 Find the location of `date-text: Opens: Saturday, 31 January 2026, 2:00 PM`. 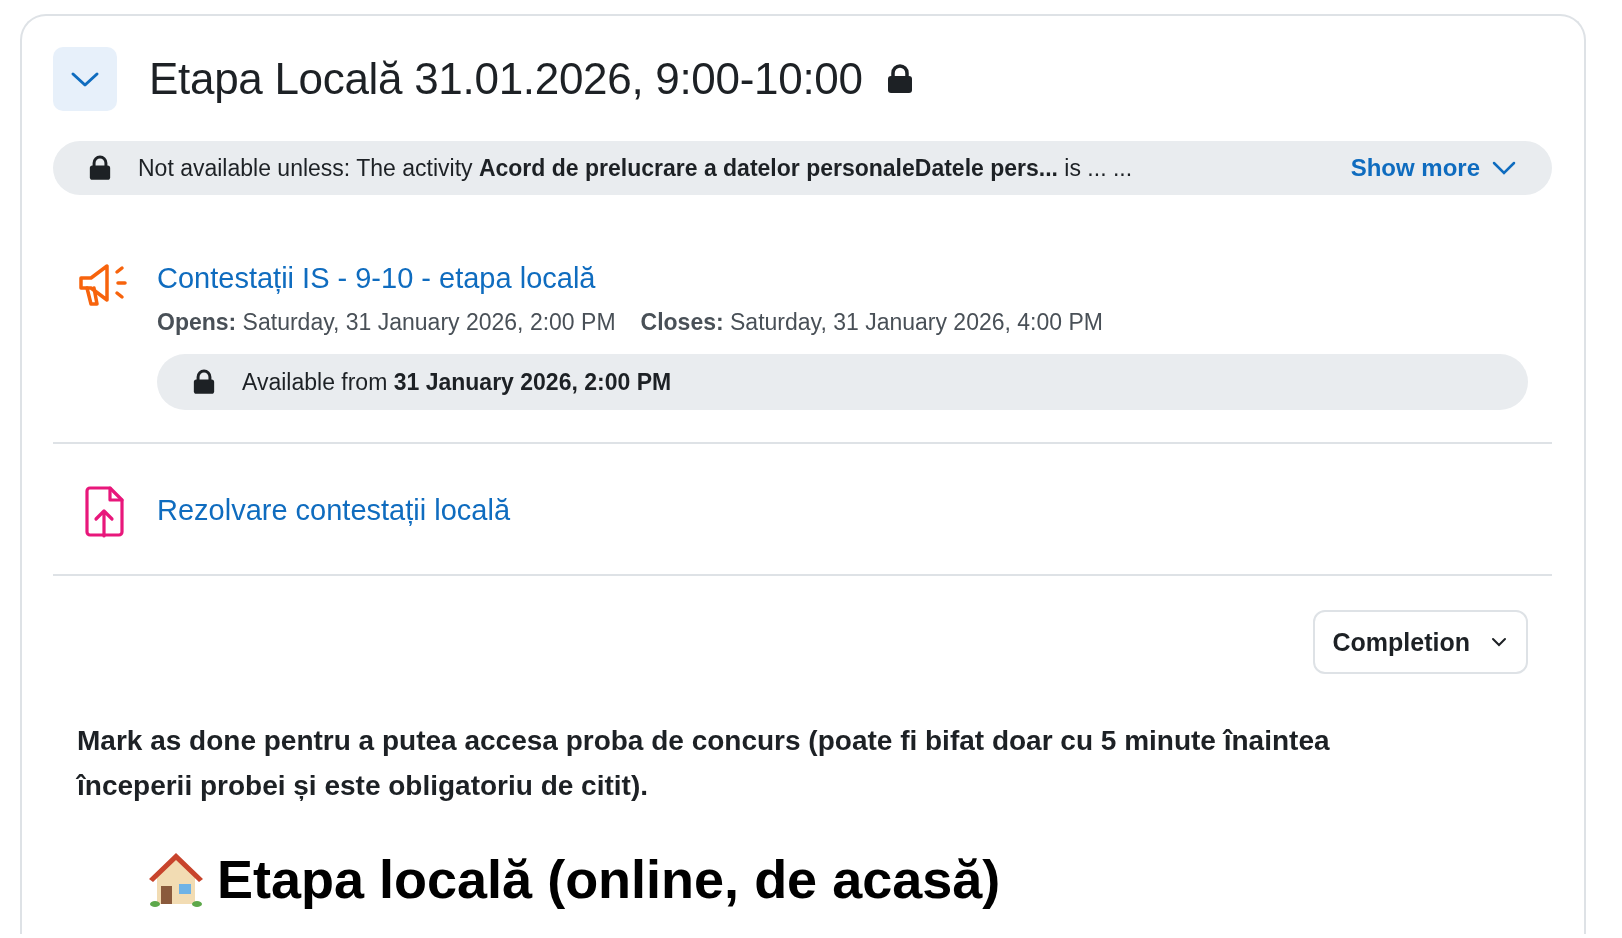

date-text: Opens: Saturday, 31 January 2026, 2:00 PM is located at coordinates (386, 322).